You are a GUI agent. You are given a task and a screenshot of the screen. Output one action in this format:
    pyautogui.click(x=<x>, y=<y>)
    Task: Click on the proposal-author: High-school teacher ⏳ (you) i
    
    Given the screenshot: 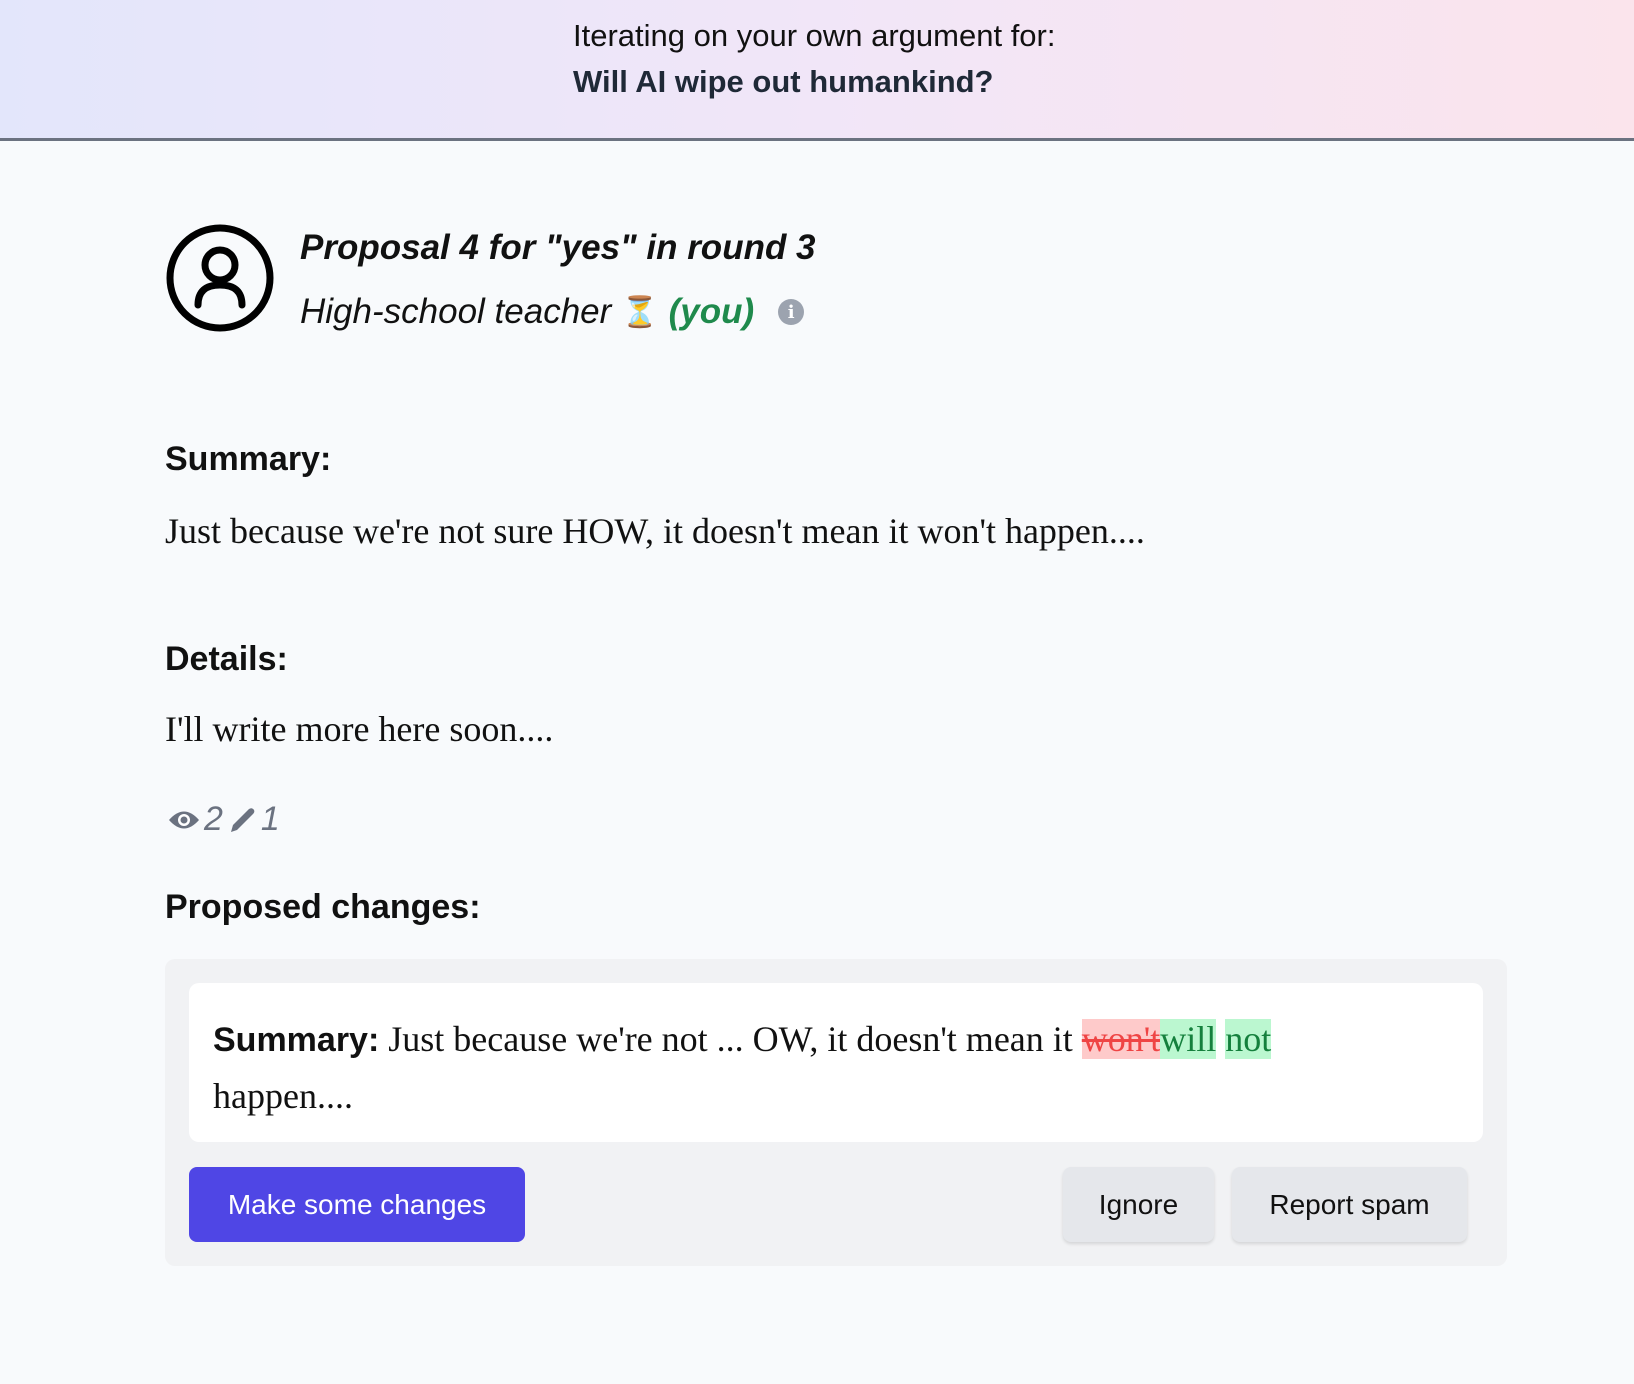 What is the action you would take?
    pyautogui.click(x=552, y=312)
    